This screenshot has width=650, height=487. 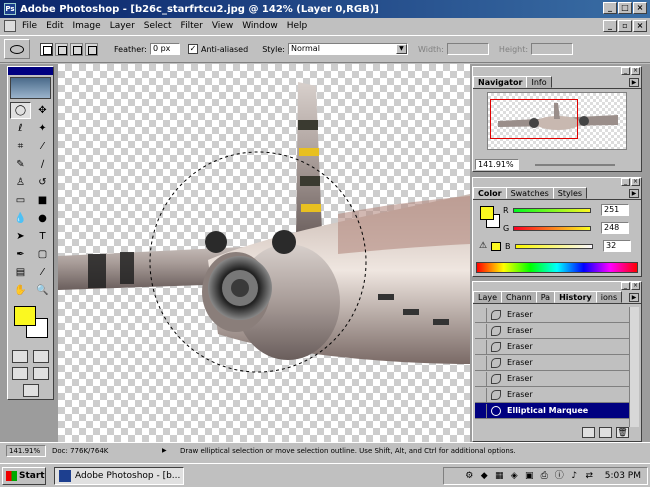 I want to click on style-select: Normal ▼, so click(x=347, y=49).